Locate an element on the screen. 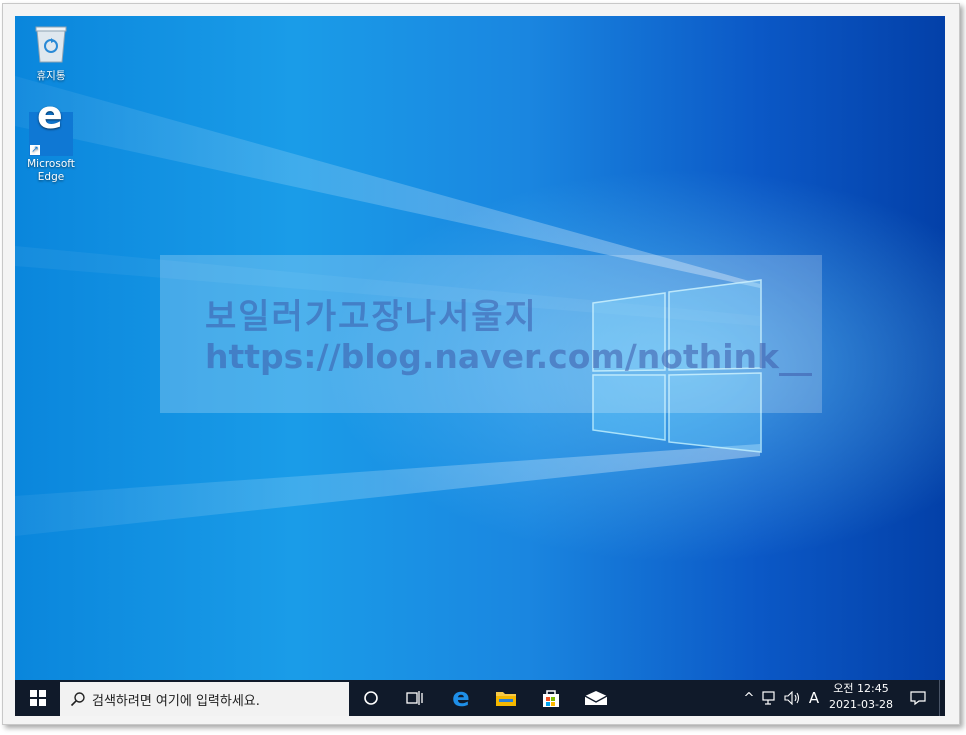 The image size is (966, 735). folder-icon is located at coordinates (506, 699).